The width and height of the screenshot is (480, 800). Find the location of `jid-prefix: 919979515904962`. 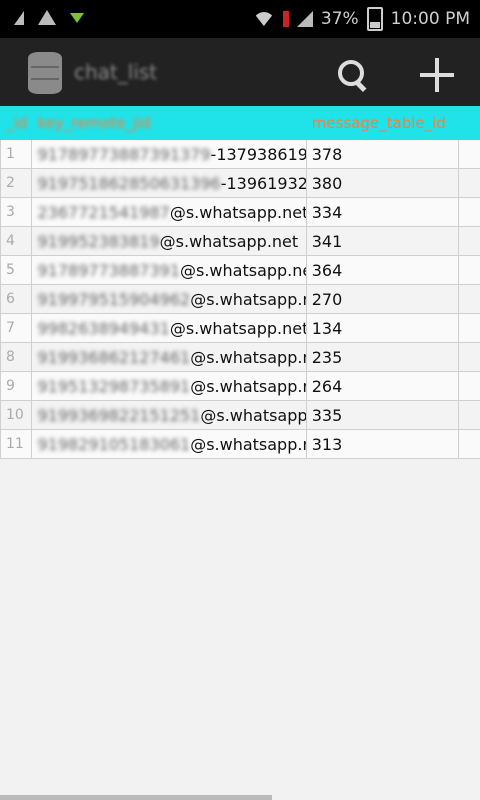

jid-prefix: 919979515904962 is located at coordinates (114, 299).